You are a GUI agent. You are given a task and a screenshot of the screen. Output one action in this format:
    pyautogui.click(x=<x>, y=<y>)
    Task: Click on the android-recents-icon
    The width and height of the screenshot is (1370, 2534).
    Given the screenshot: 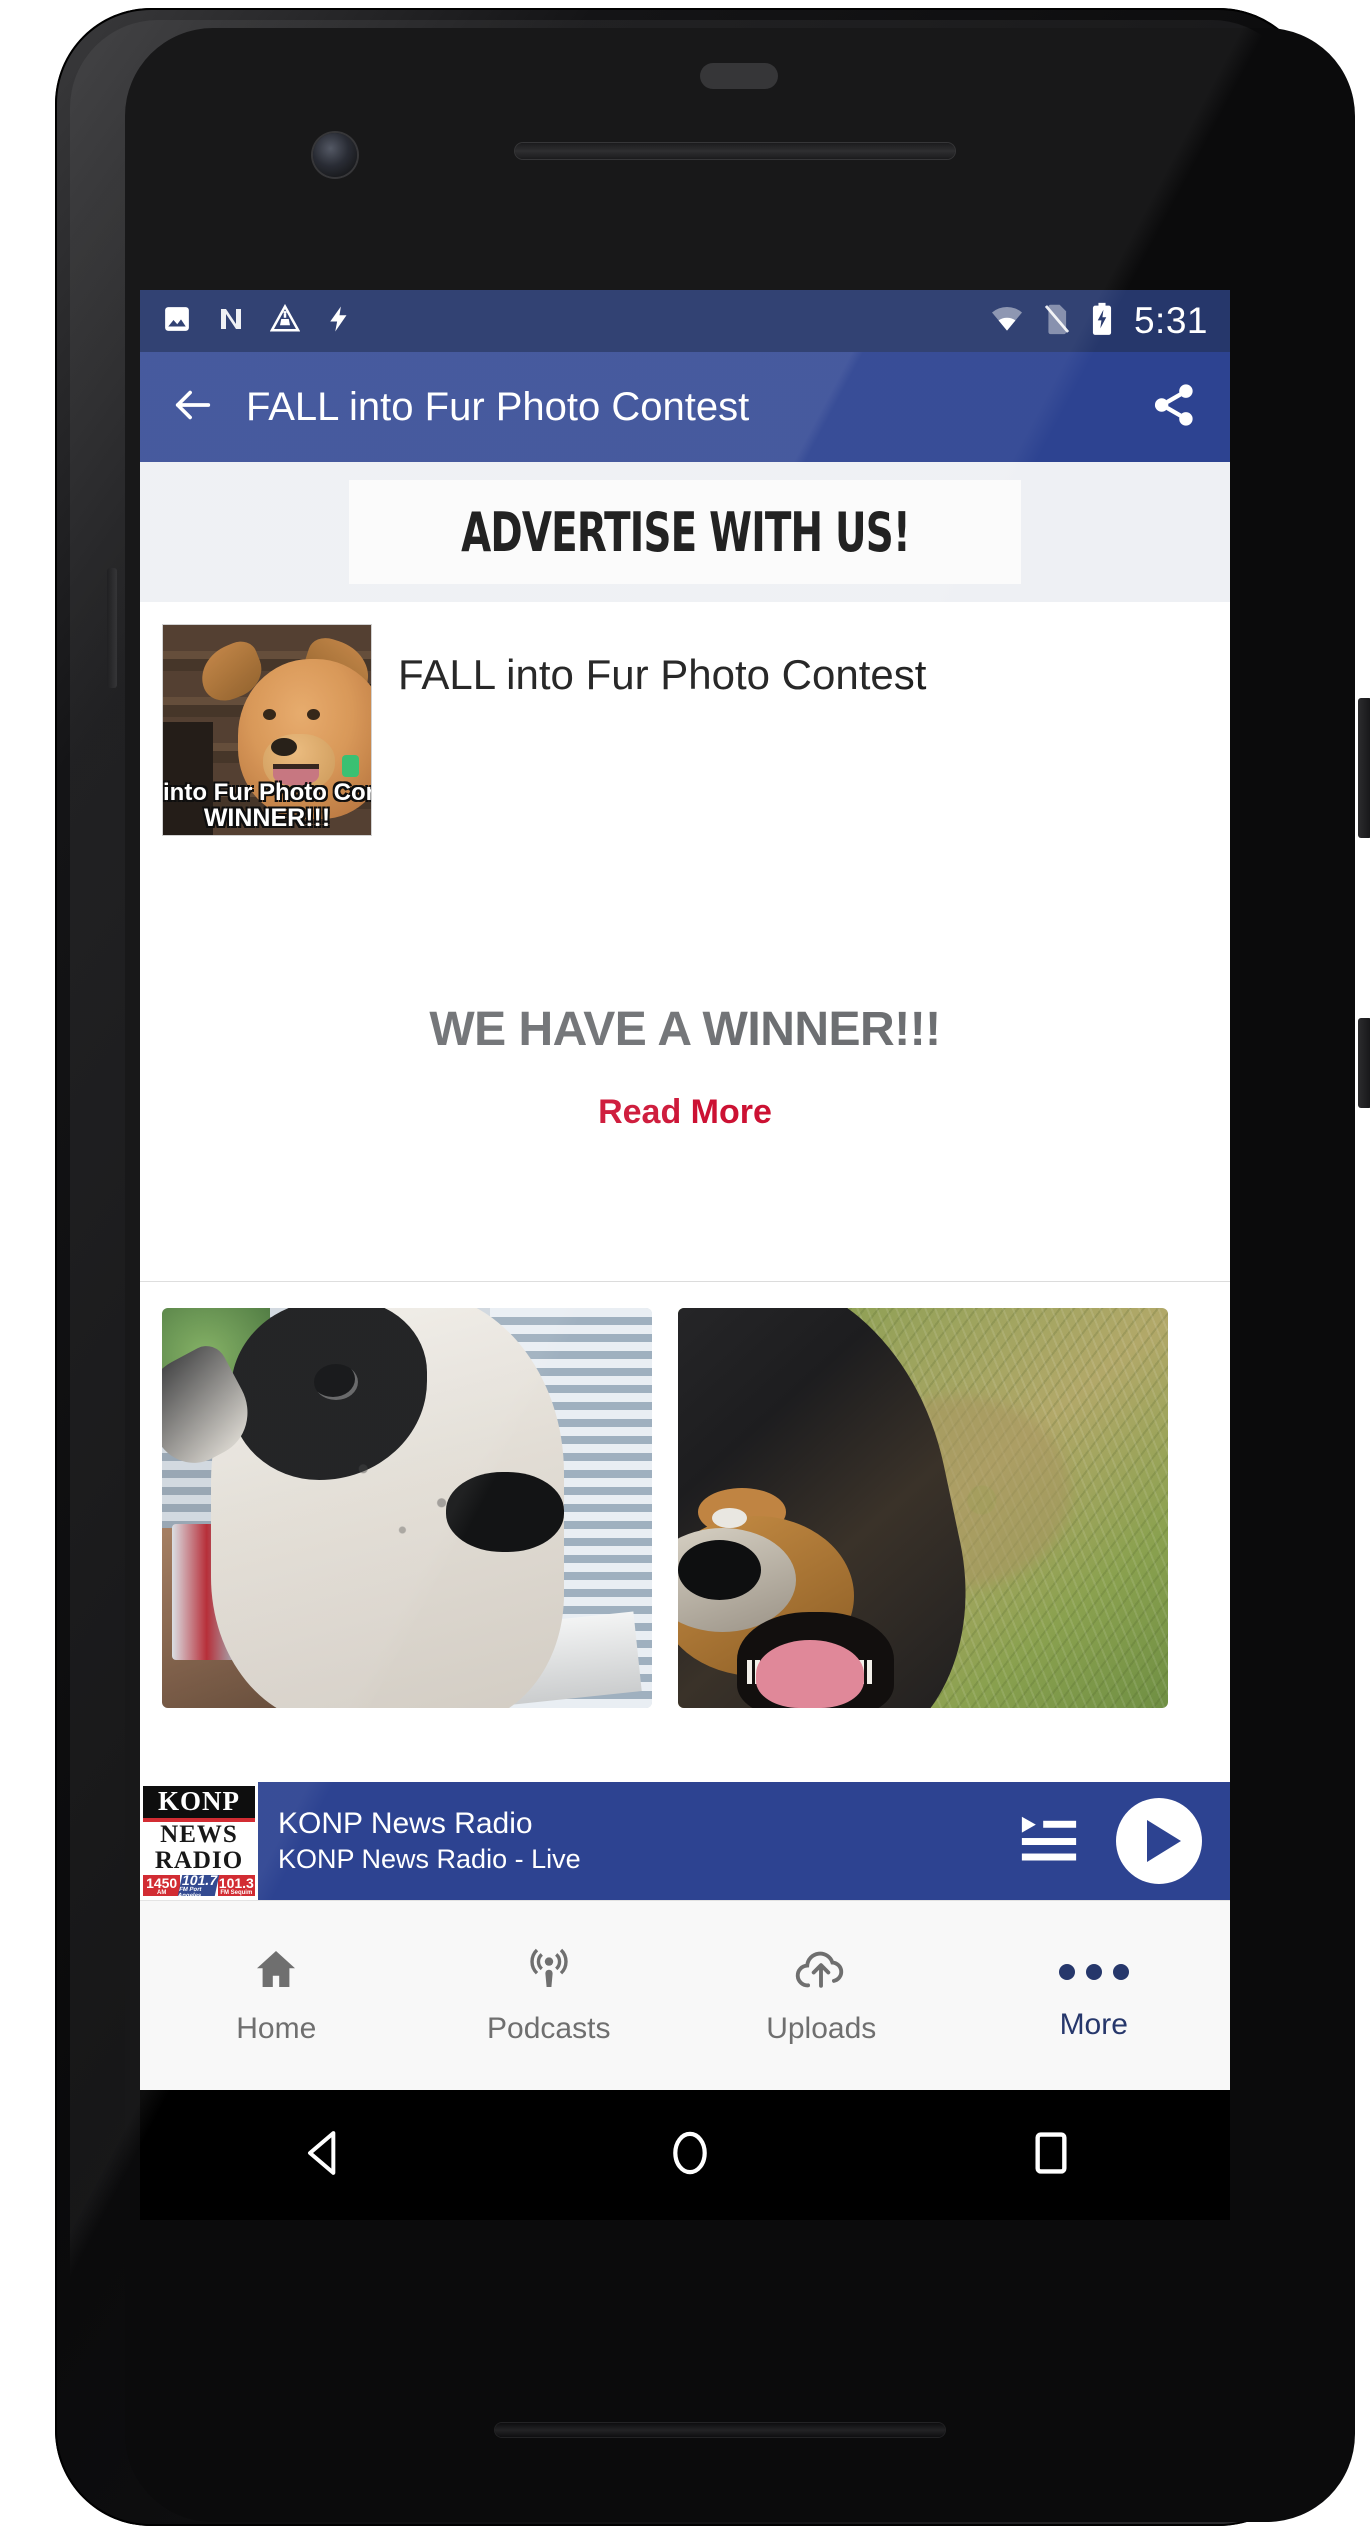 What is the action you would take?
    pyautogui.click(x=1051, y=2155)
    